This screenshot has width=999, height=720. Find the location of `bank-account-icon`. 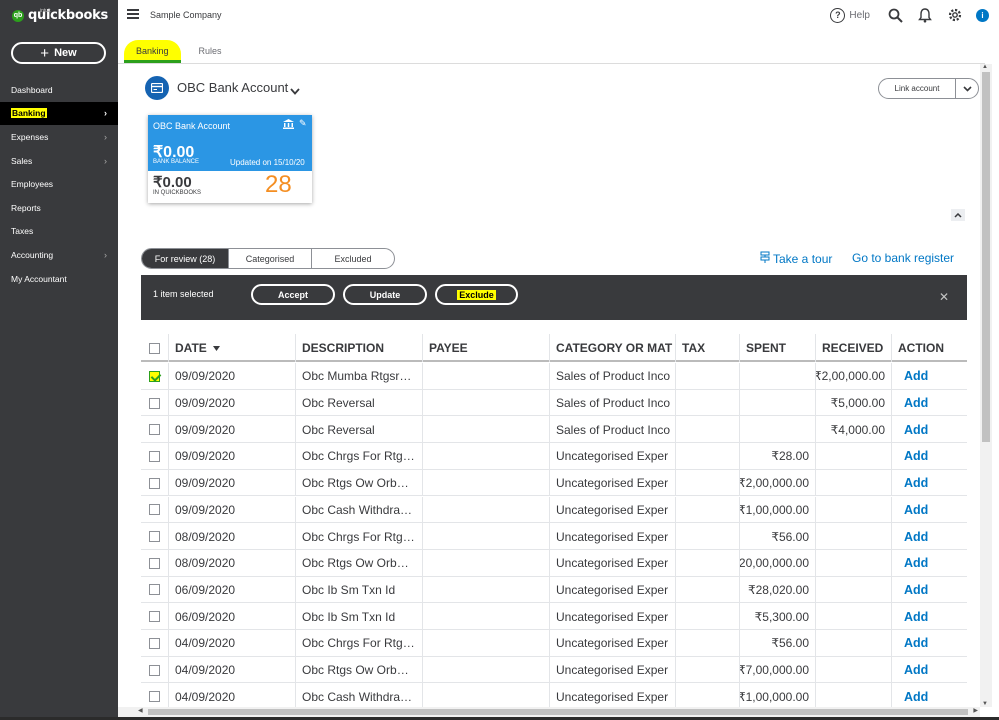

bank-account-icon is located at coordinates (157, 88).